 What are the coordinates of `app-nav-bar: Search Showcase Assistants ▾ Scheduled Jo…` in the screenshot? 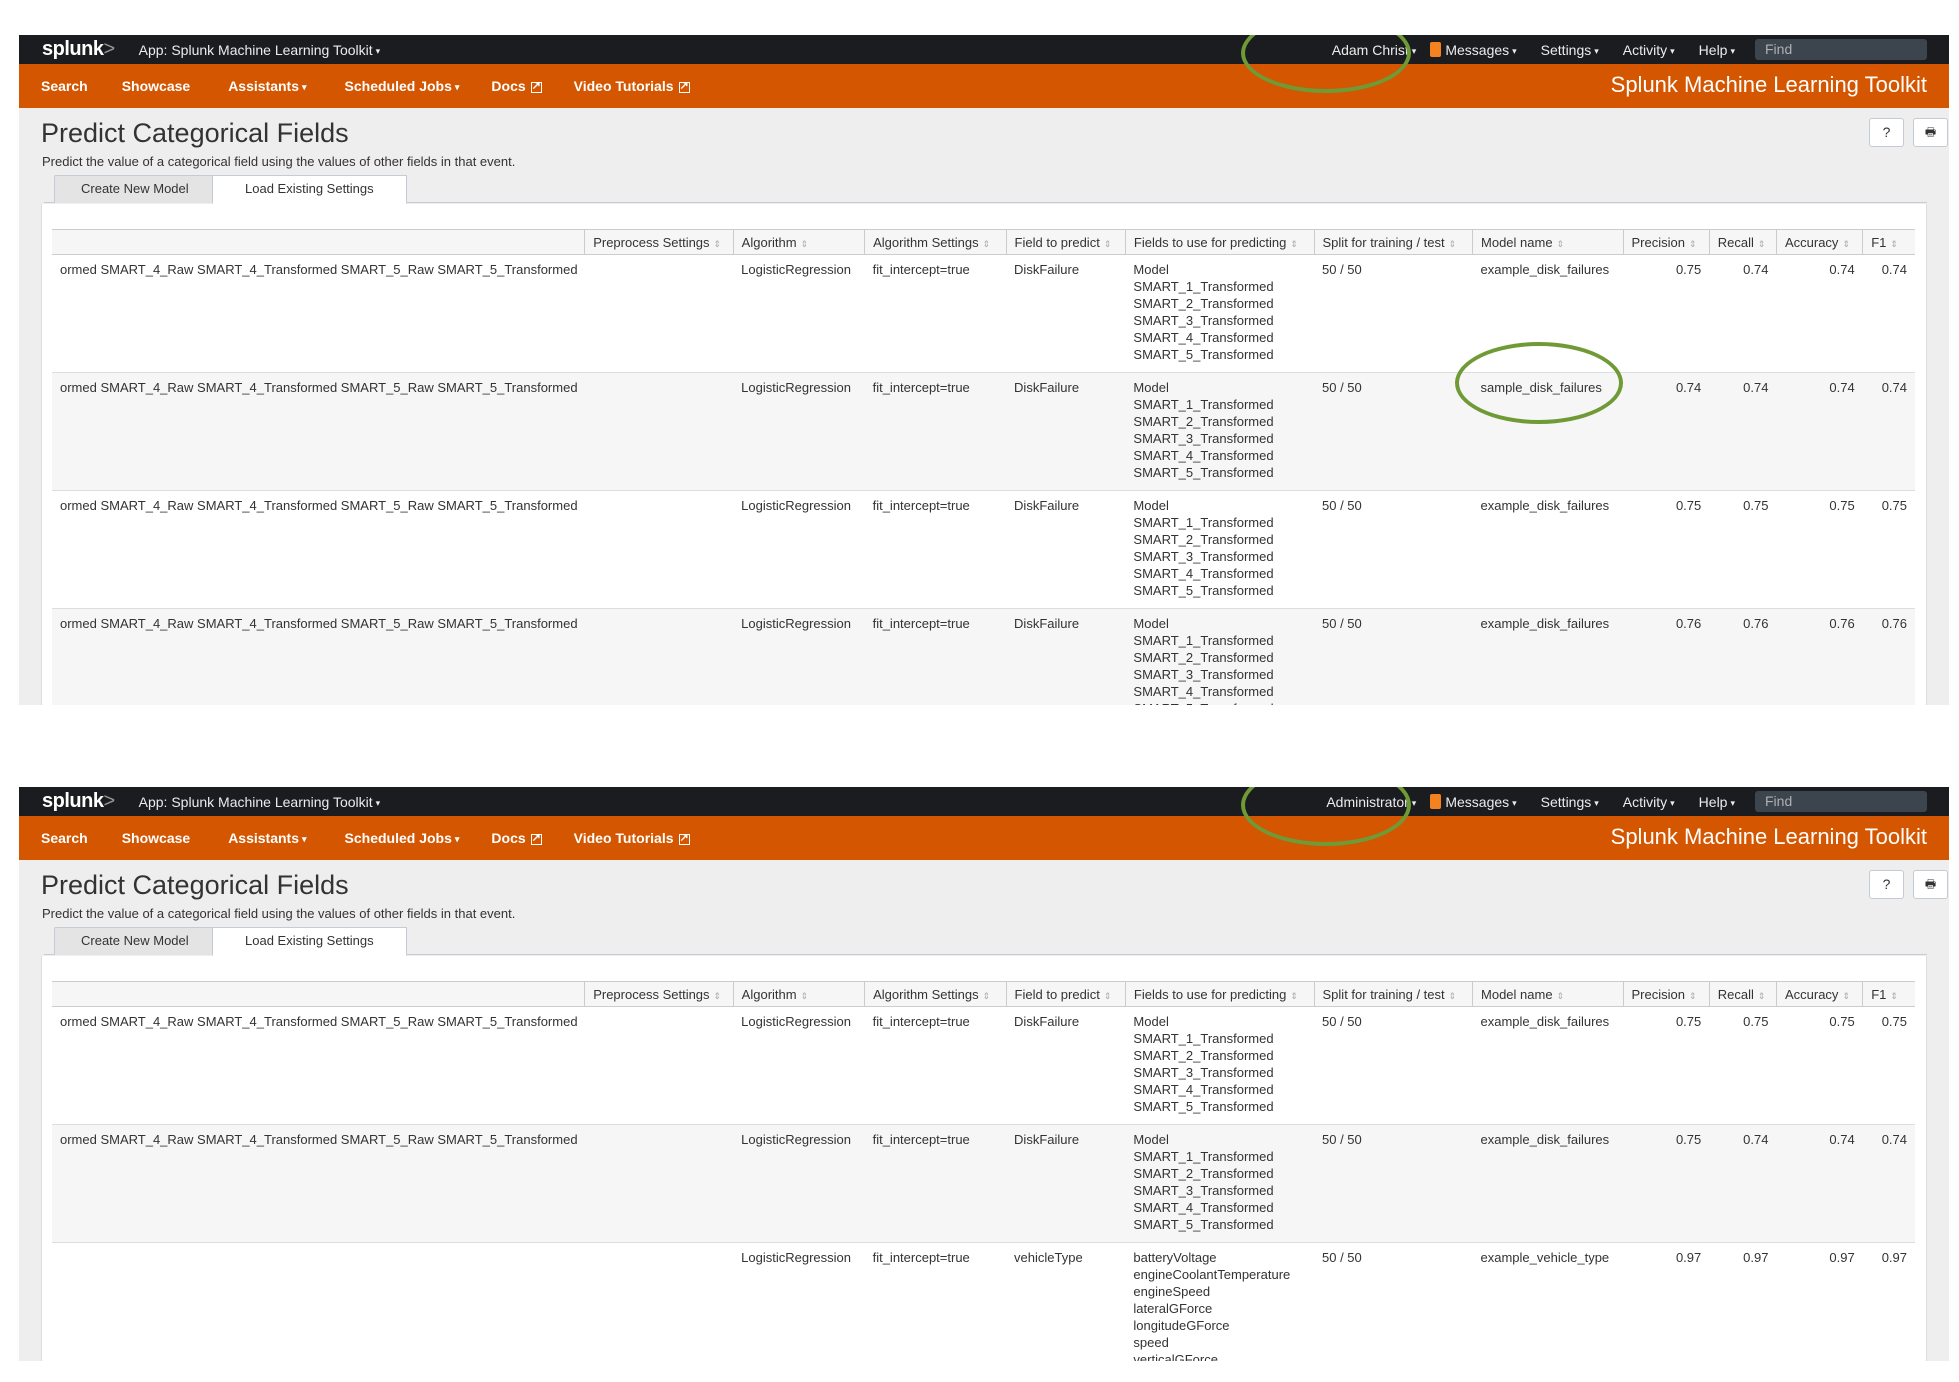 It's located at (984, 838).